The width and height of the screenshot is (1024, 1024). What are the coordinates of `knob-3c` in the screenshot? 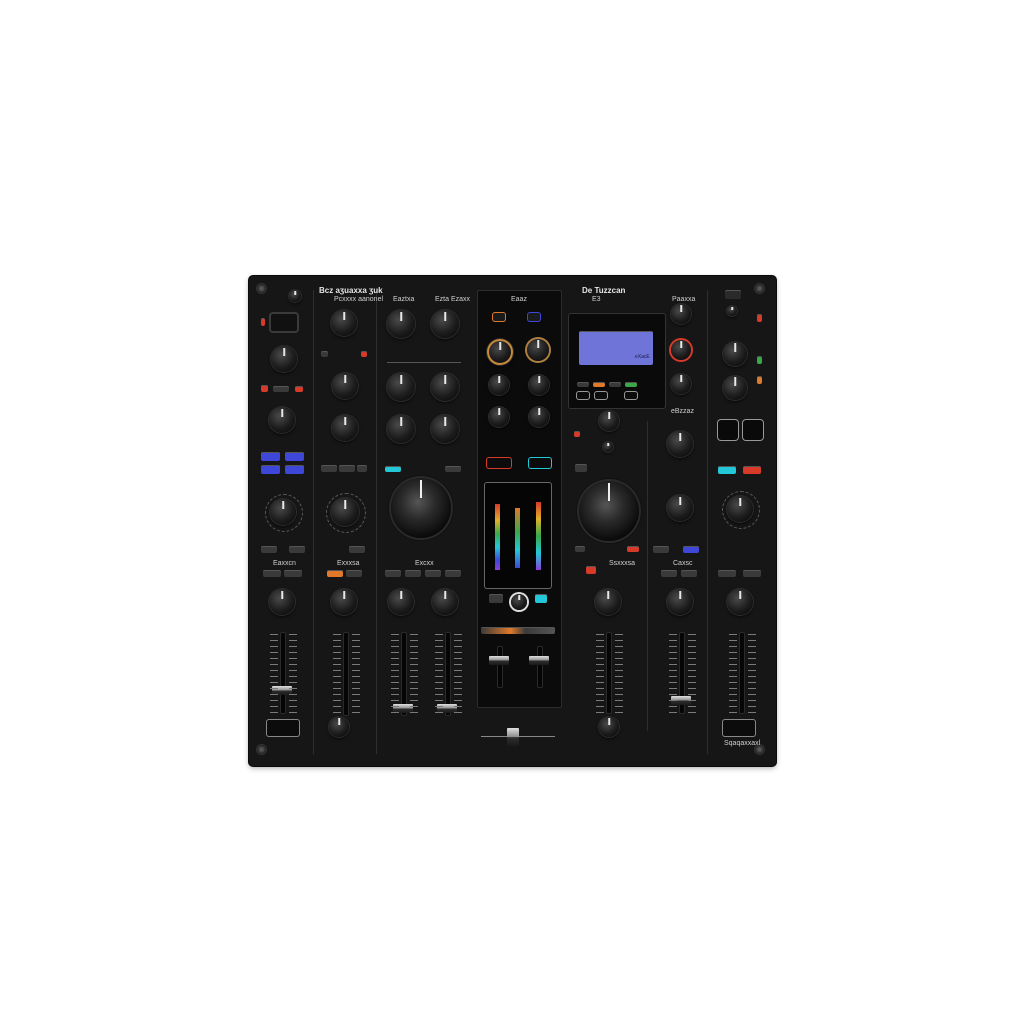 It's located at (401, 429).